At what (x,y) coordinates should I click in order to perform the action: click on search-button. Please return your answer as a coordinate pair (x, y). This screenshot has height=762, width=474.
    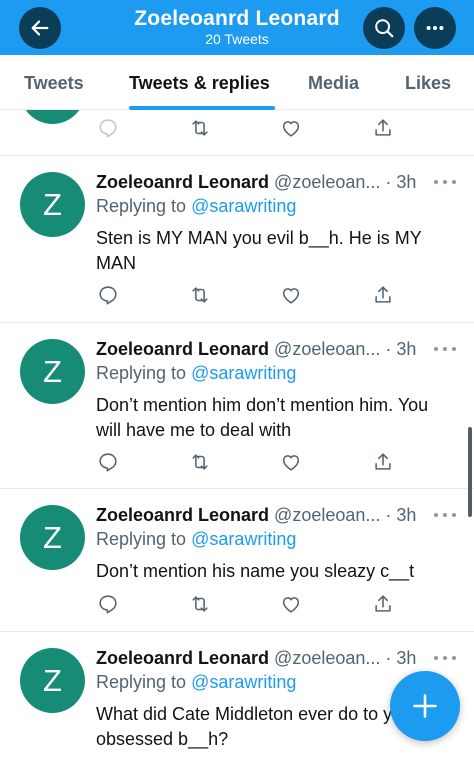
    Looking at the image, I should click on (384, 28).